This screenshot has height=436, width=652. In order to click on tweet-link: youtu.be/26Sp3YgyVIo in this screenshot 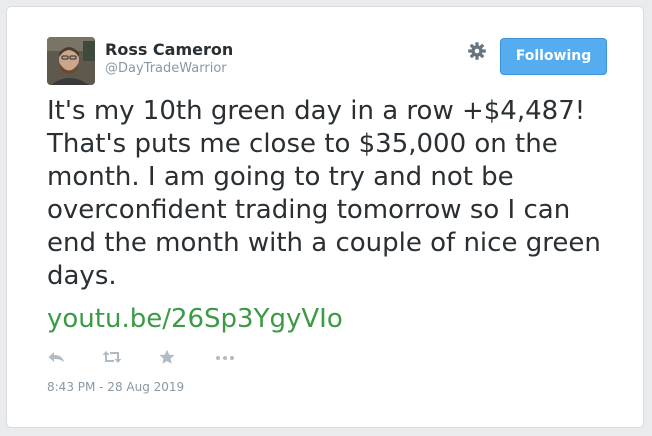, I will do `click(195, 319)`.